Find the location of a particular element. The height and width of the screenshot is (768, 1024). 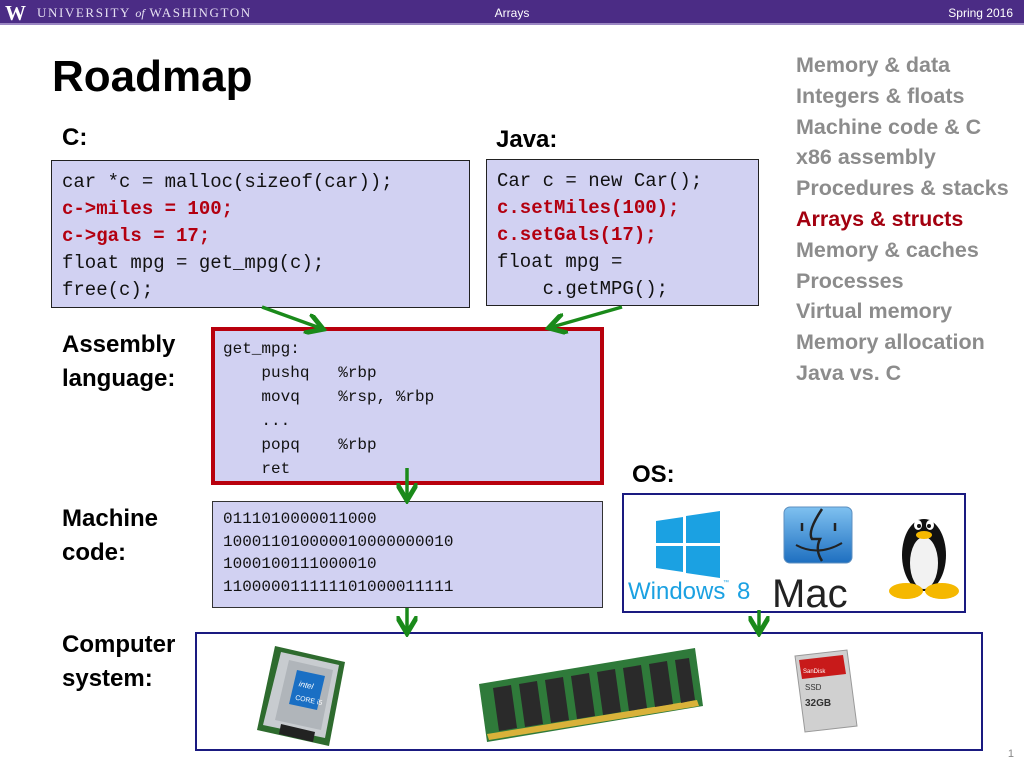

java-code-line: c.setGals(17); is located at coordinates (577, 235).